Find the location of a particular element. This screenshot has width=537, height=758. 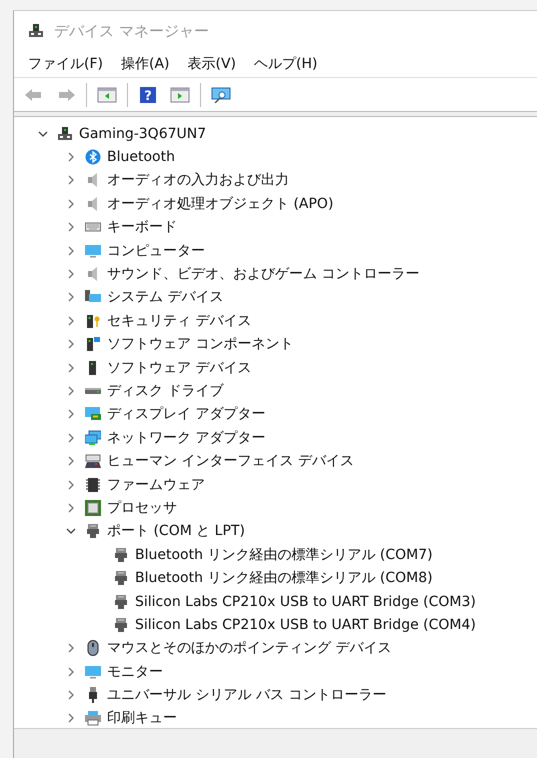

window-title: デバイス マネージャー is located at coordinates (131, 31).